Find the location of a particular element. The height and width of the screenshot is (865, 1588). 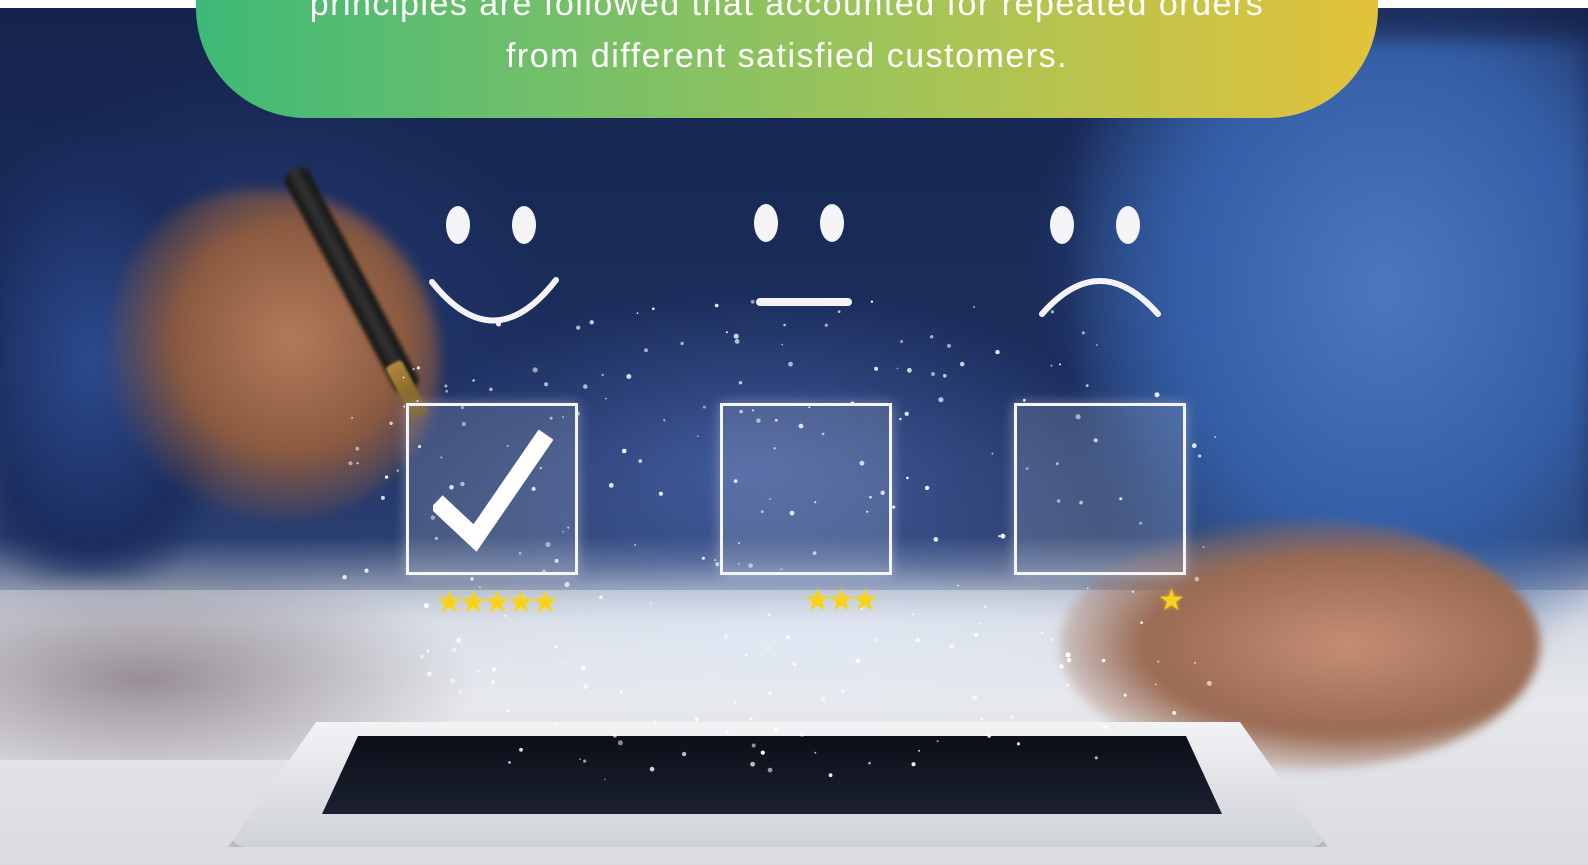

frown-mouth is located at coordinates (1100, 297).